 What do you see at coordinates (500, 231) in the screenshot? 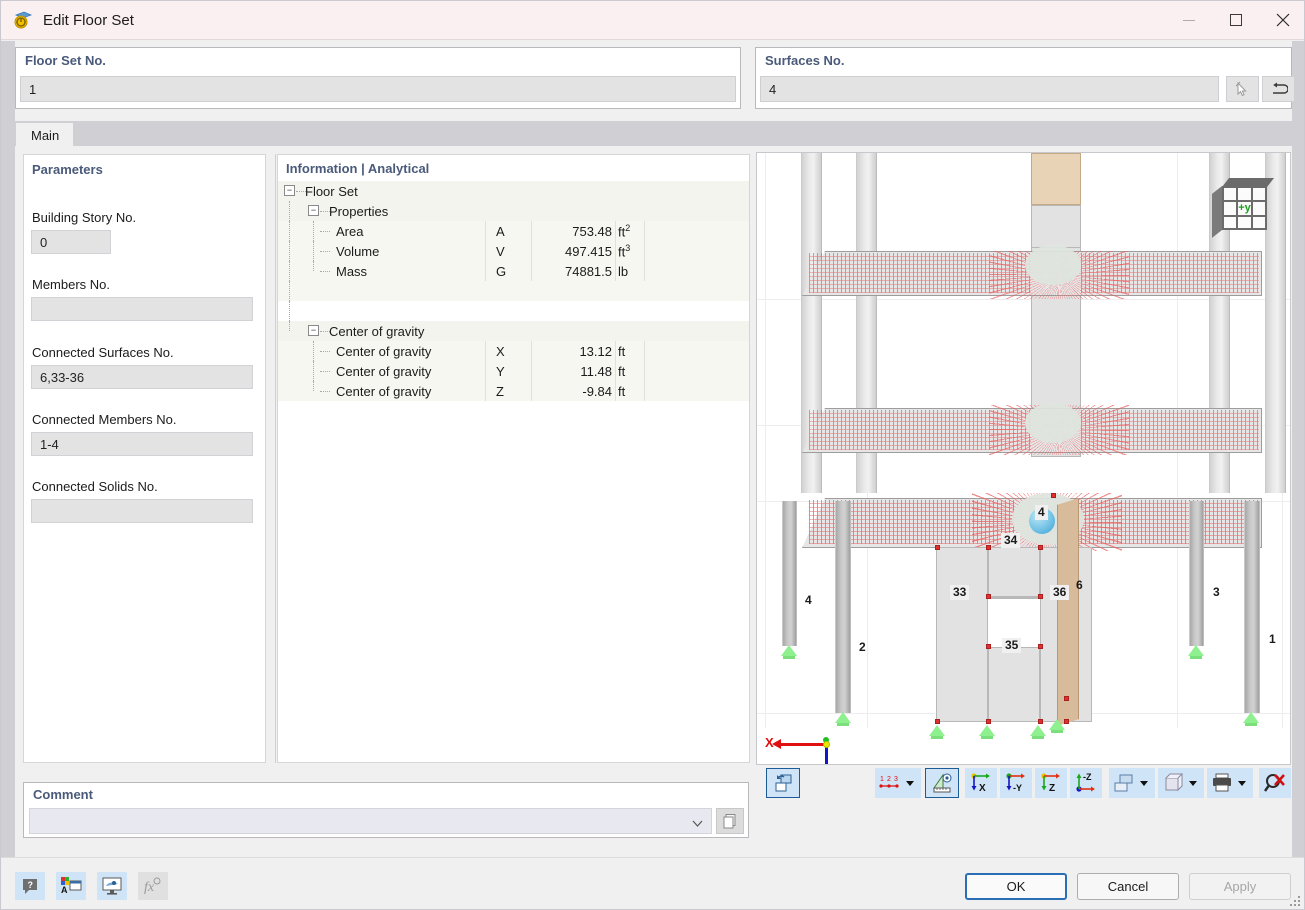
I see `symbol-area: A` at bounding box center [500, 231].